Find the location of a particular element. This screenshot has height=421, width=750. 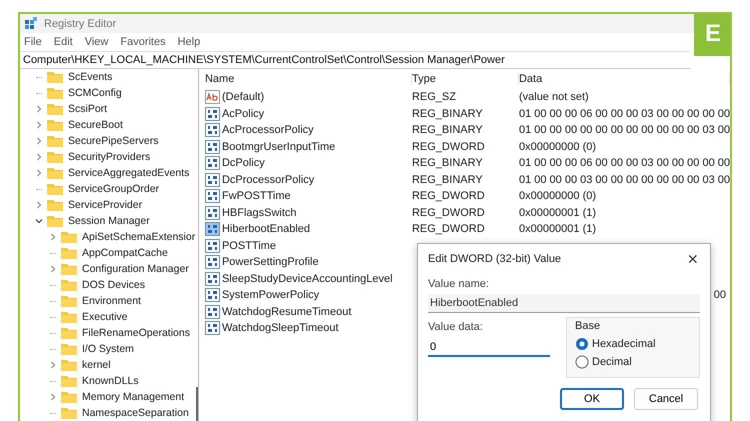

menu-item: Help is located at coordinates (189, 42).